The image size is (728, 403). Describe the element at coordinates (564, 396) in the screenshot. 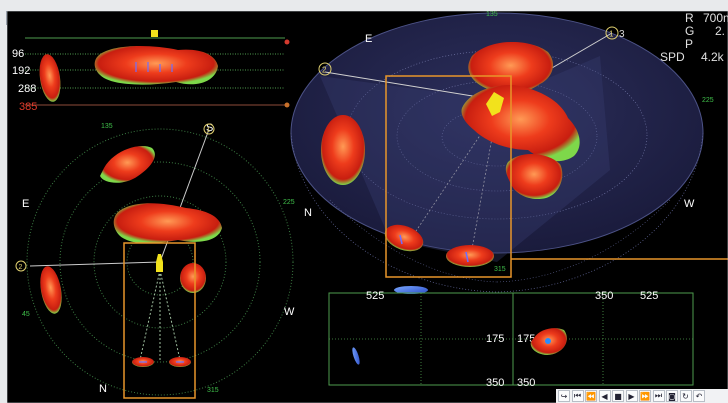

I see `record-icon: ↪` at that location.